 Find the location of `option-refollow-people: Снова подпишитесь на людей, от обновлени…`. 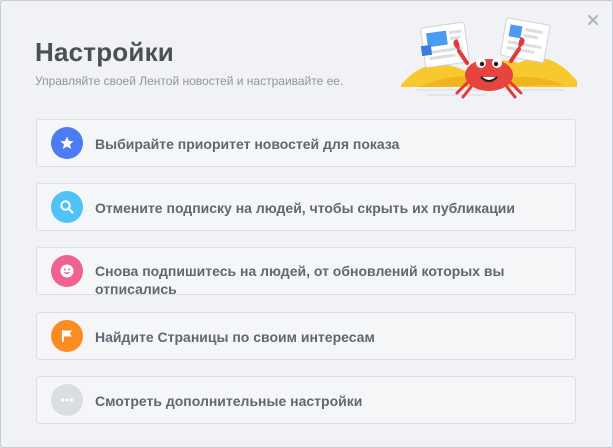

option-refollow-people: Снова подпишитесь на людей, от обновлени… is located at coordinates (306, 272).